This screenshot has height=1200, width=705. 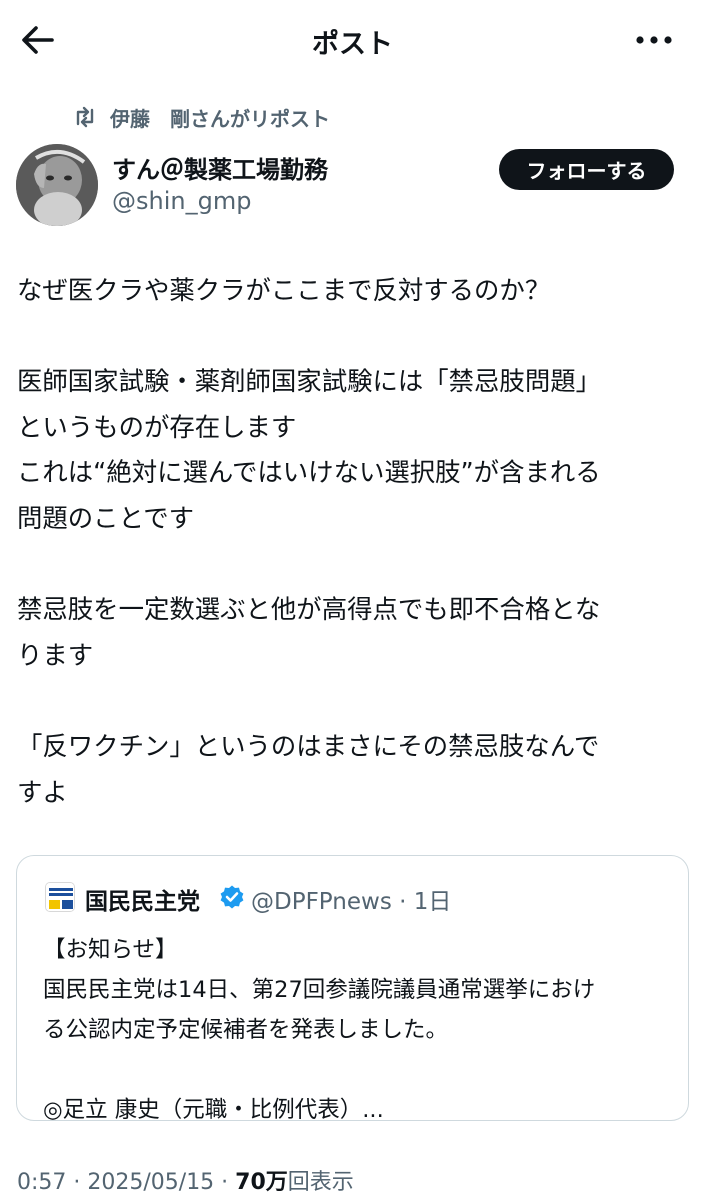 I want to click on repost-indicator: 伊藤 剛さんがリポスト, so click(x=201, y=117).